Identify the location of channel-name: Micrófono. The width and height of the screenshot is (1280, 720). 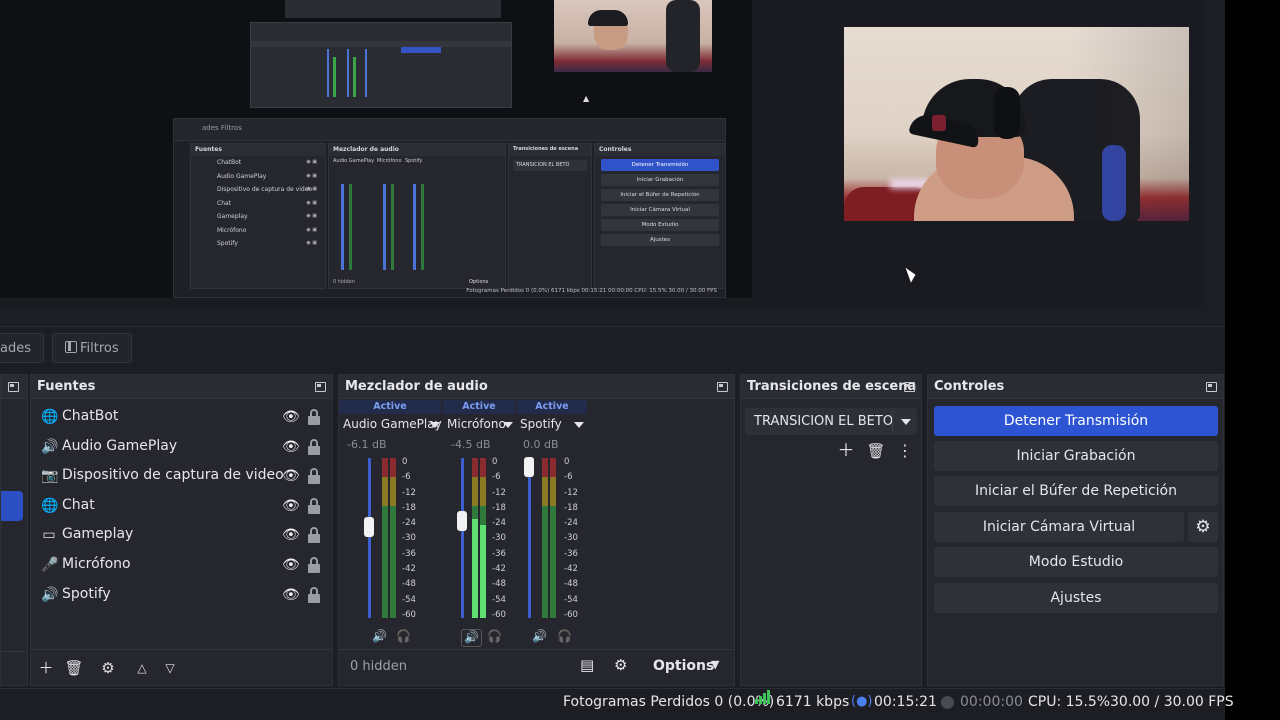
(476, 424).